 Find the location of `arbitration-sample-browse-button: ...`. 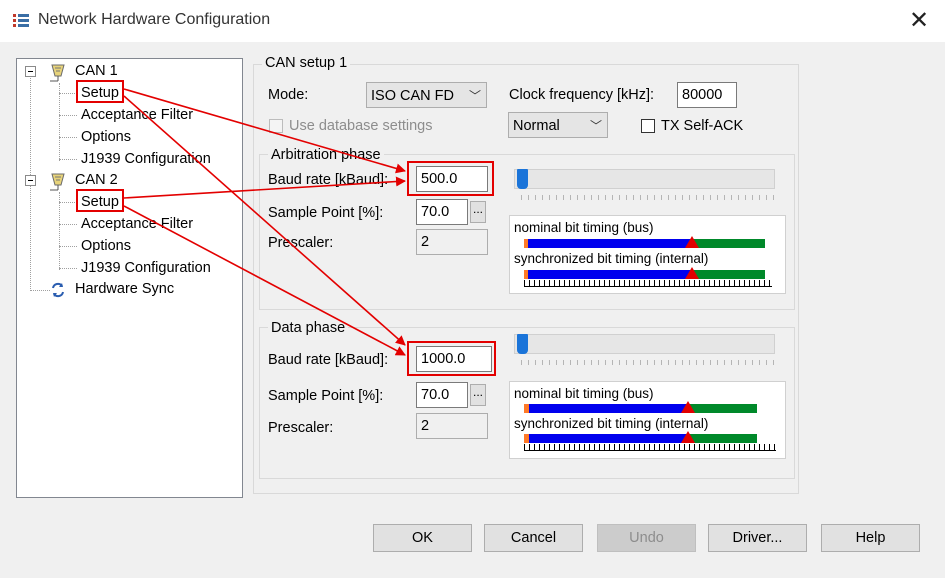

arbitration-sample-browse-button: ... is located at coordinates (478, 212).